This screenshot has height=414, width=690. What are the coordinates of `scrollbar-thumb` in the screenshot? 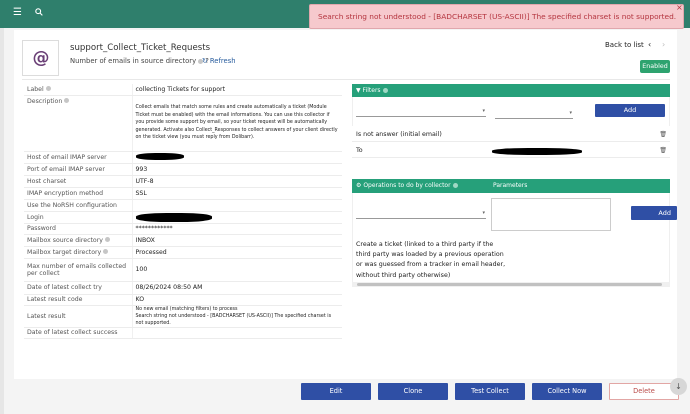 It's located at (509, 284).